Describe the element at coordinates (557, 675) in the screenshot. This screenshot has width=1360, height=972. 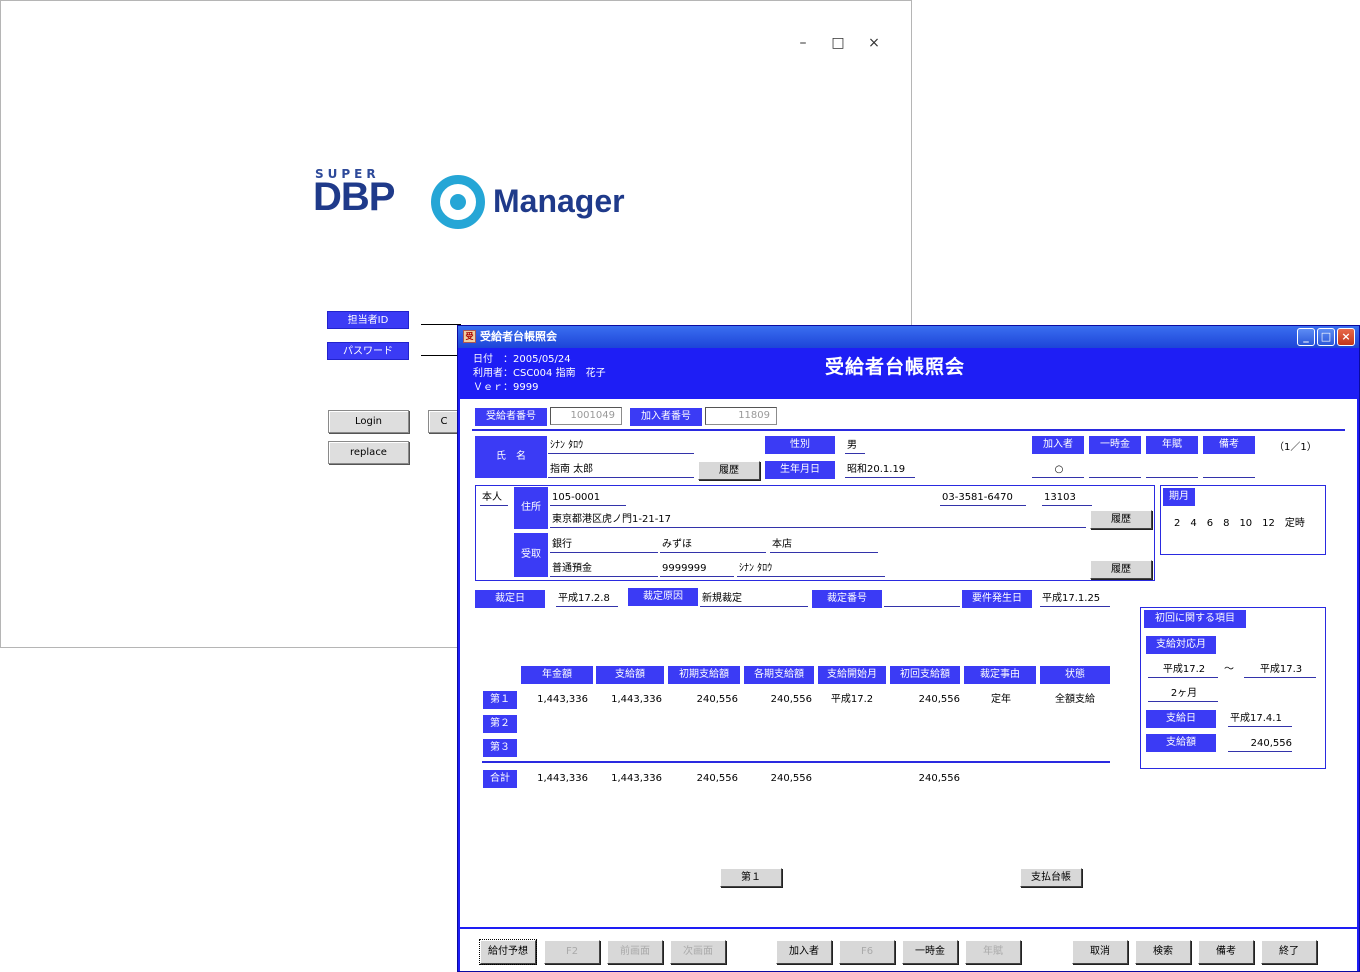
I see `col-header-annual: 年金額` at that location.